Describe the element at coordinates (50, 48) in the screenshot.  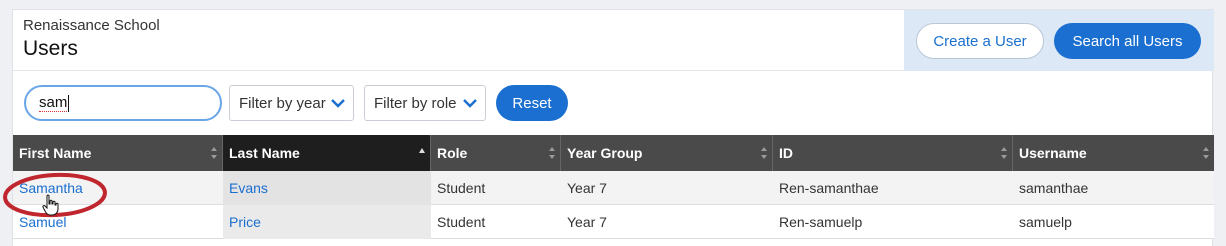
I see `page-title: Users` at that location.